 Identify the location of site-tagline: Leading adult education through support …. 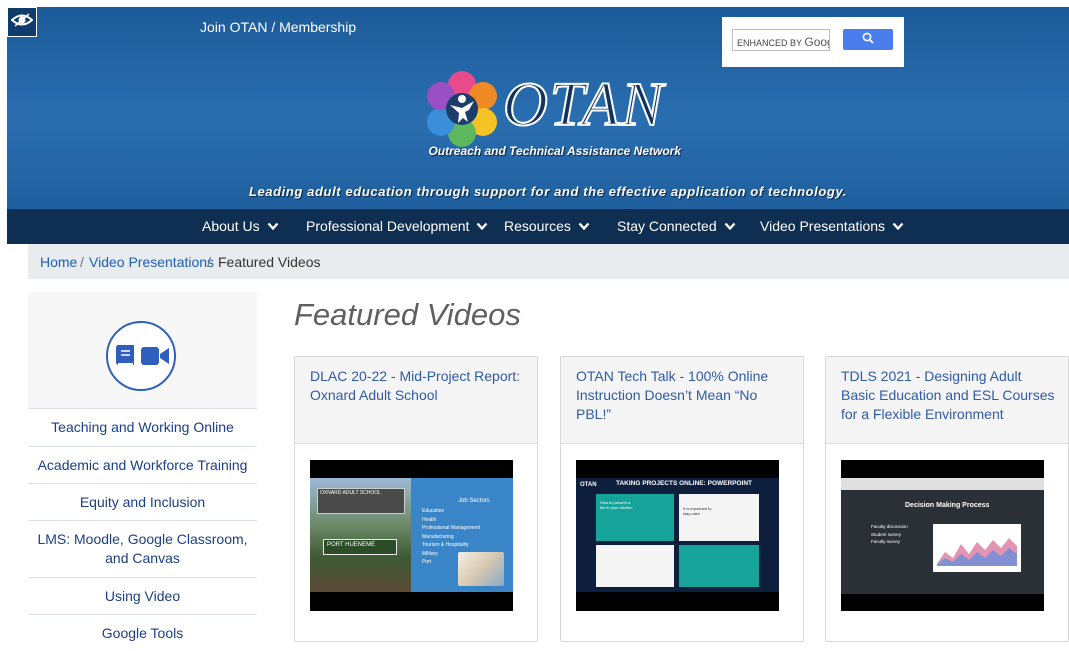
(548, 191).